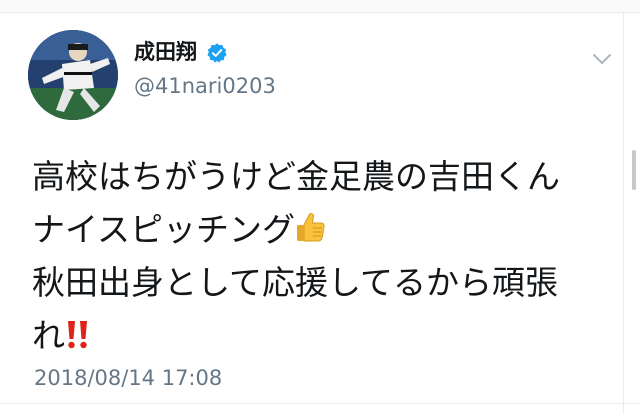 This screenshot has width=640, height=414. I want to click on avatar, so click(73, 75).